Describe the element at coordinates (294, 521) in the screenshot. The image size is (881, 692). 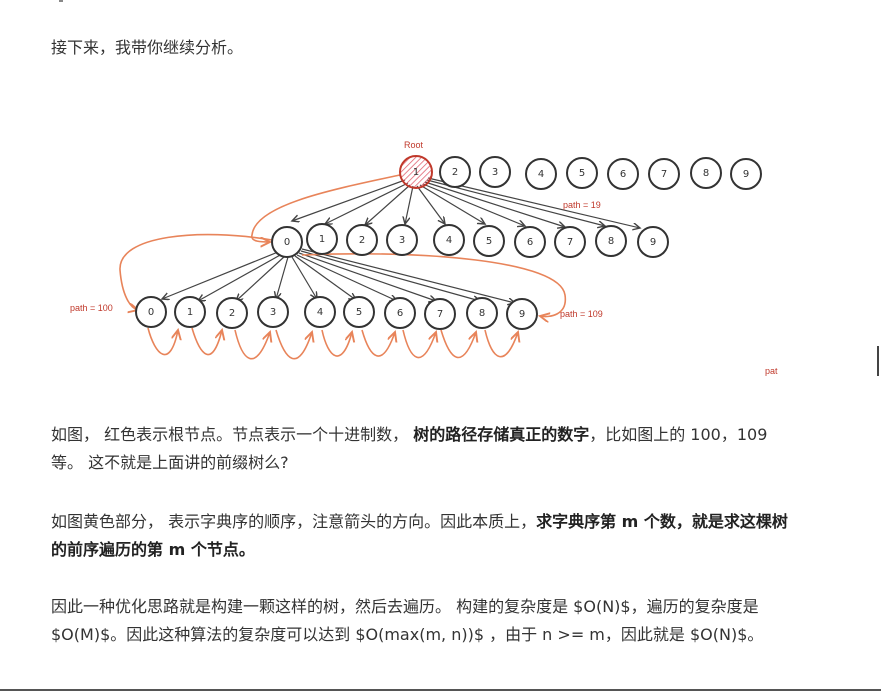
I see `p2-text-a: 如图黄色部分， 表示字典序的顺序，注意箭头的方向。因此本质上，` at that location.